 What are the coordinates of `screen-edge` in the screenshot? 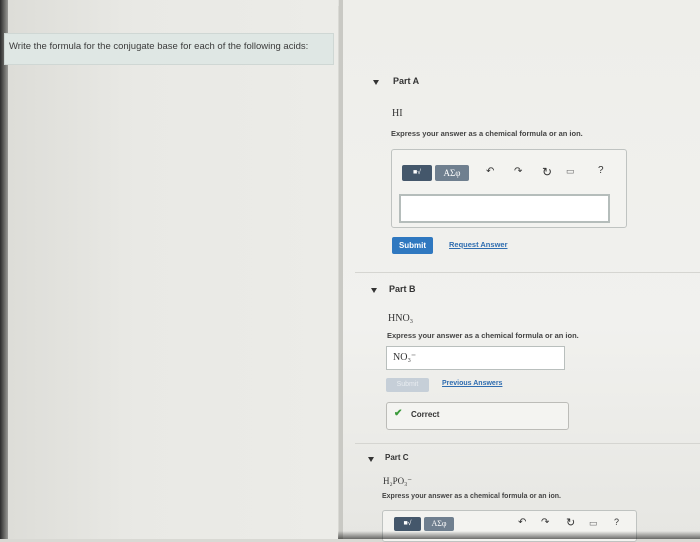 It's located at (4, 269).